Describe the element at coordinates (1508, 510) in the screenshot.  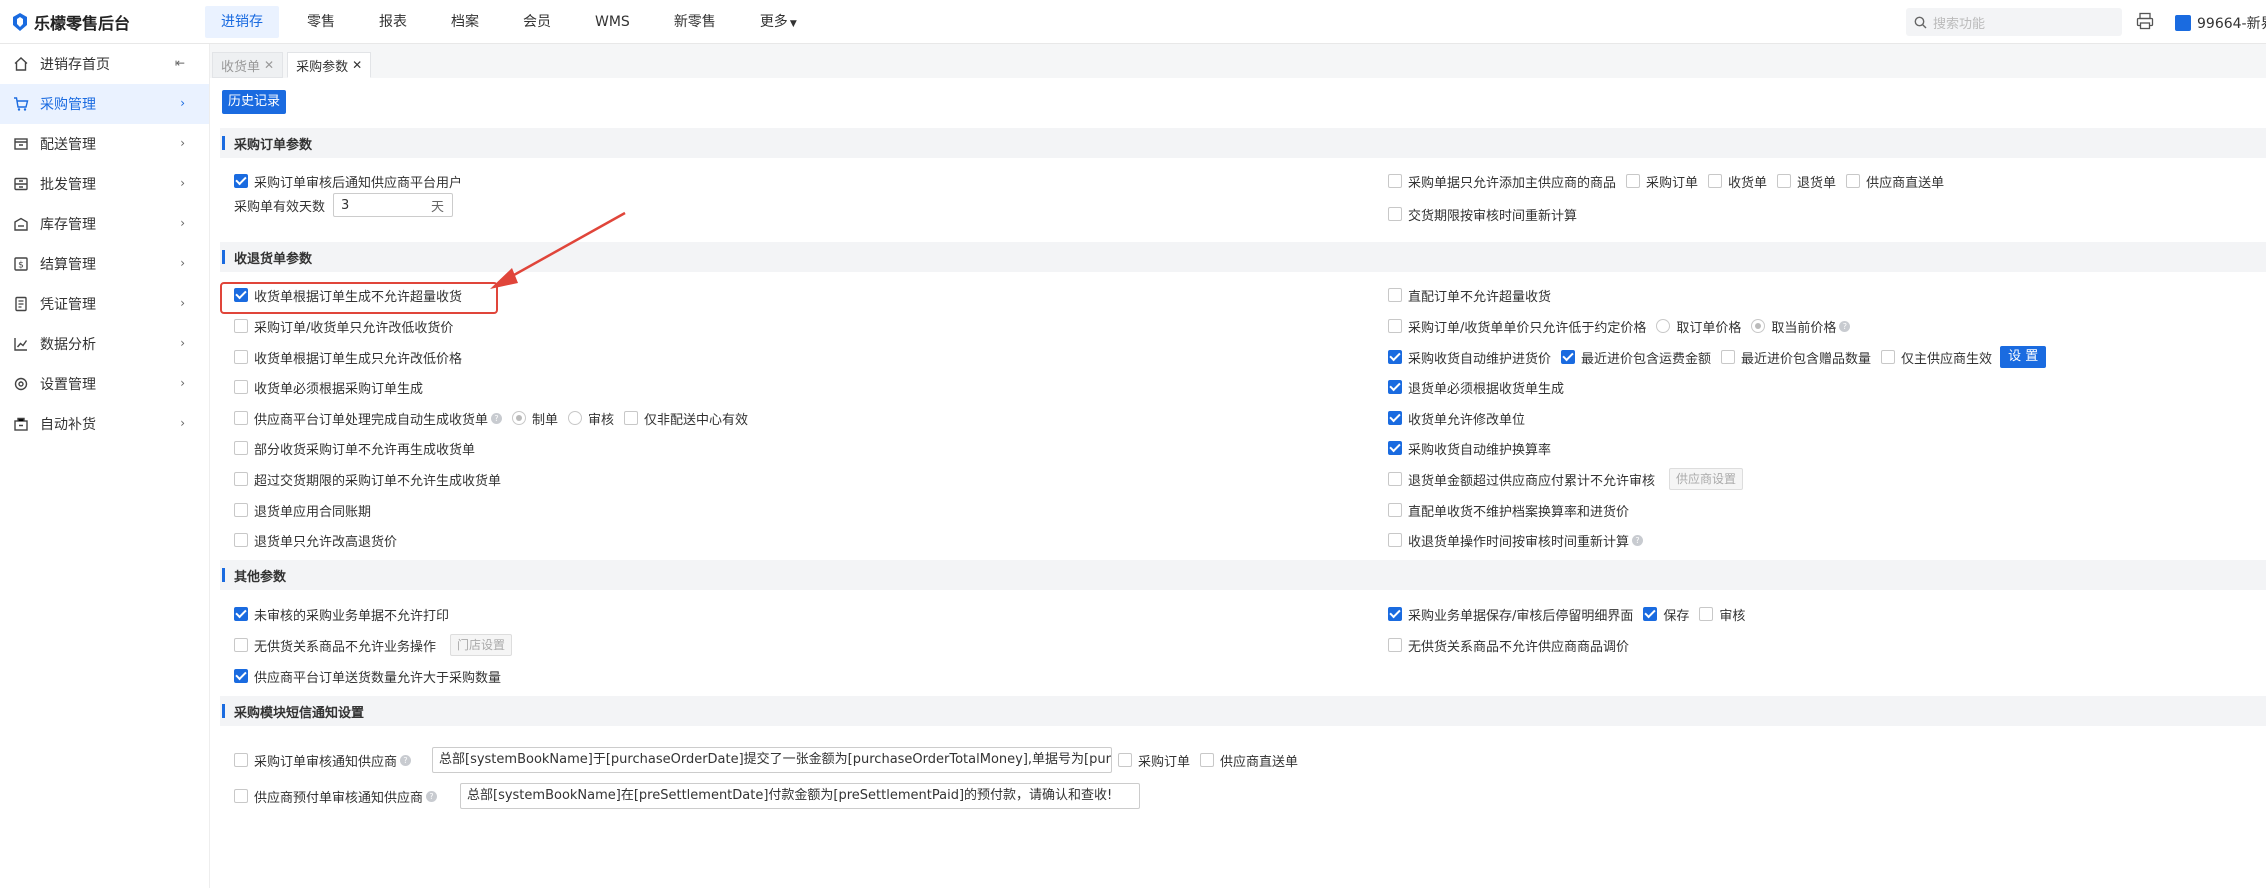
I see `opt-direct-no-maintain: 直配单收货不维护档案换算率和进货价` at that location.